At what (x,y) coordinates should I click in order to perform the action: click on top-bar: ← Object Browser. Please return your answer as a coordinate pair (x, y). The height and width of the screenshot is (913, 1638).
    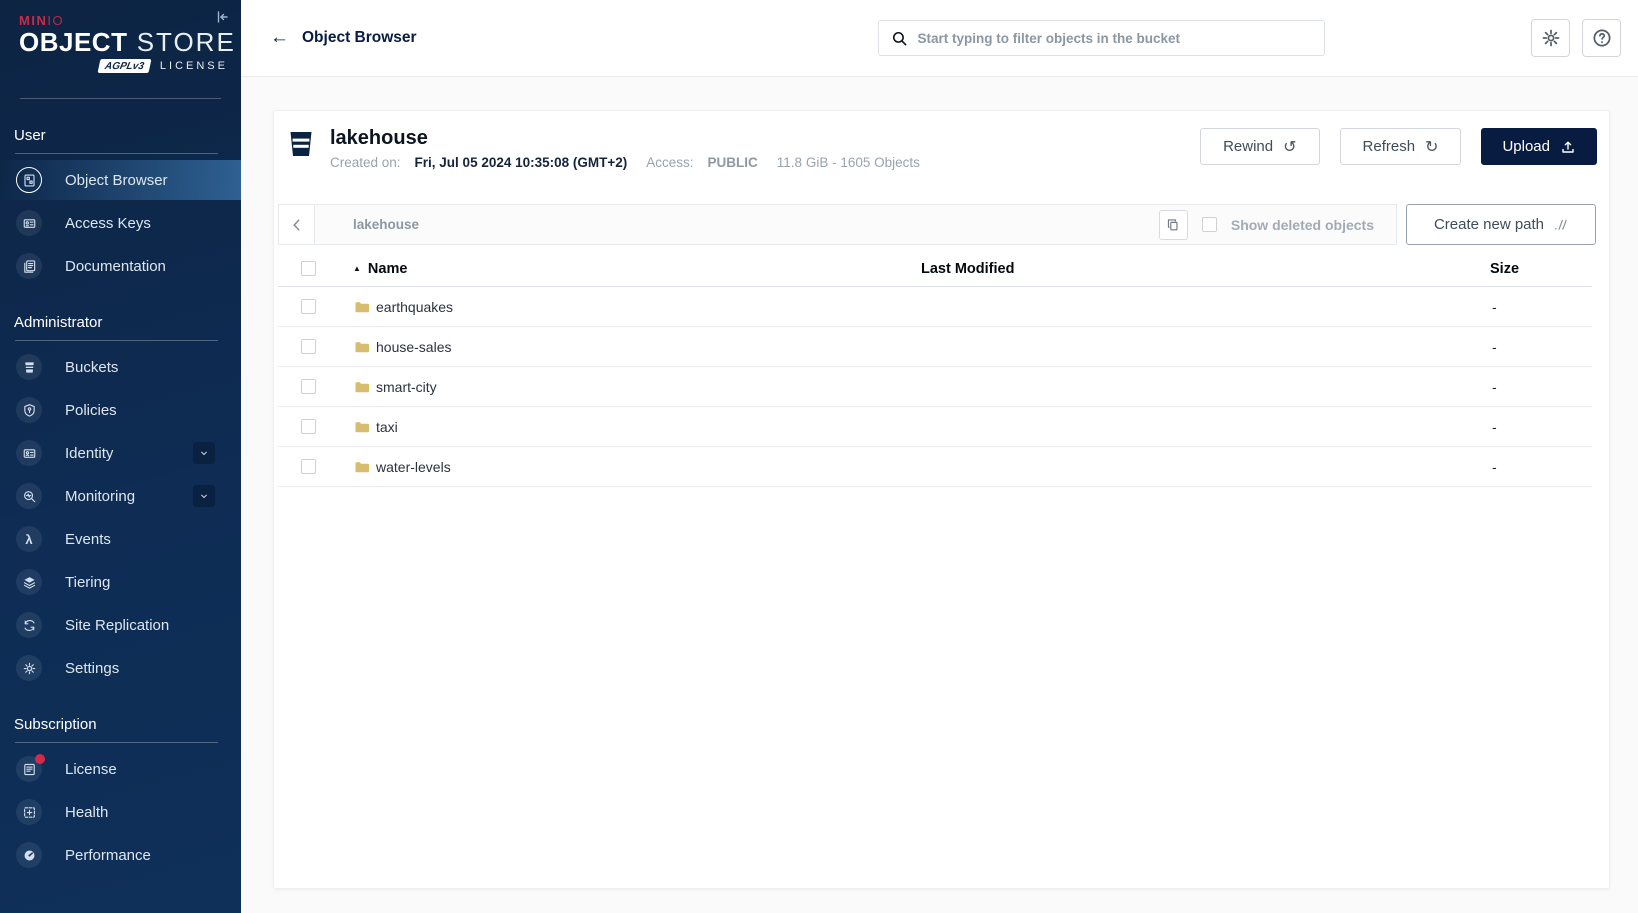
    Looking at the image, I should click on (939, 38).